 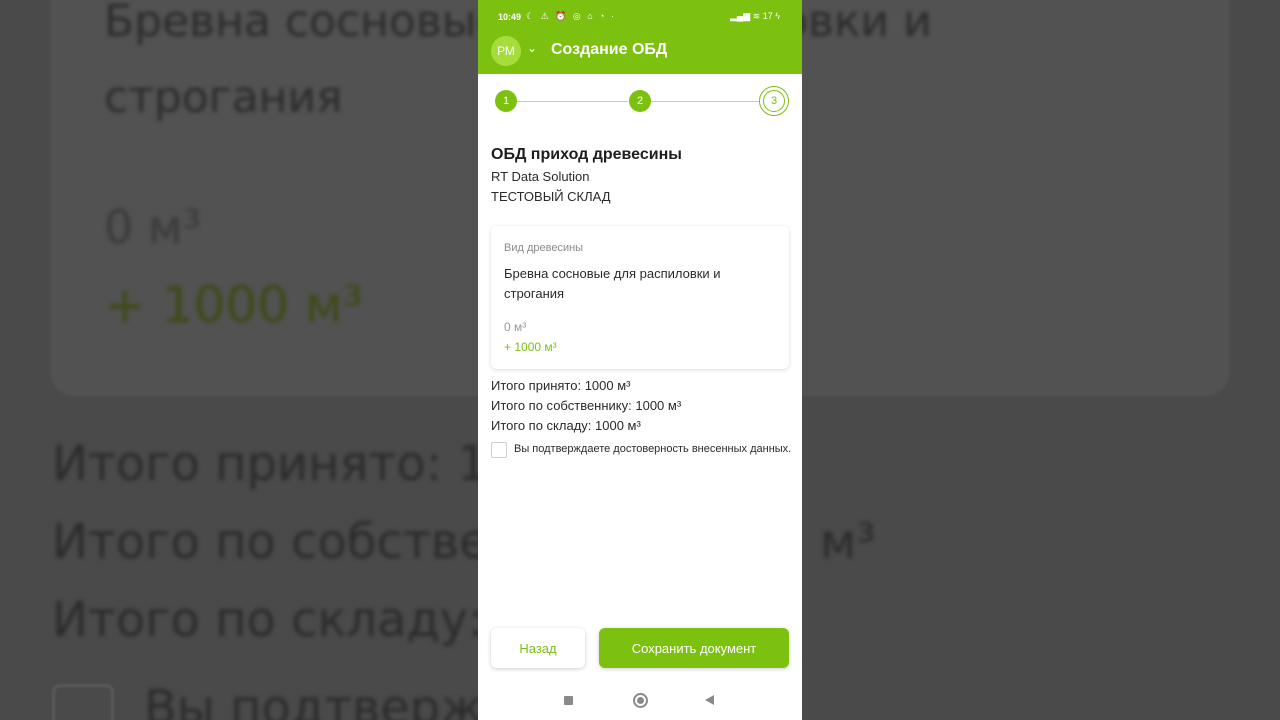 I want to click on status-notification-icons: ☾ ⚠ ⏰ ◎ ⌂ ◔ ·, so click(x=571, y=16).